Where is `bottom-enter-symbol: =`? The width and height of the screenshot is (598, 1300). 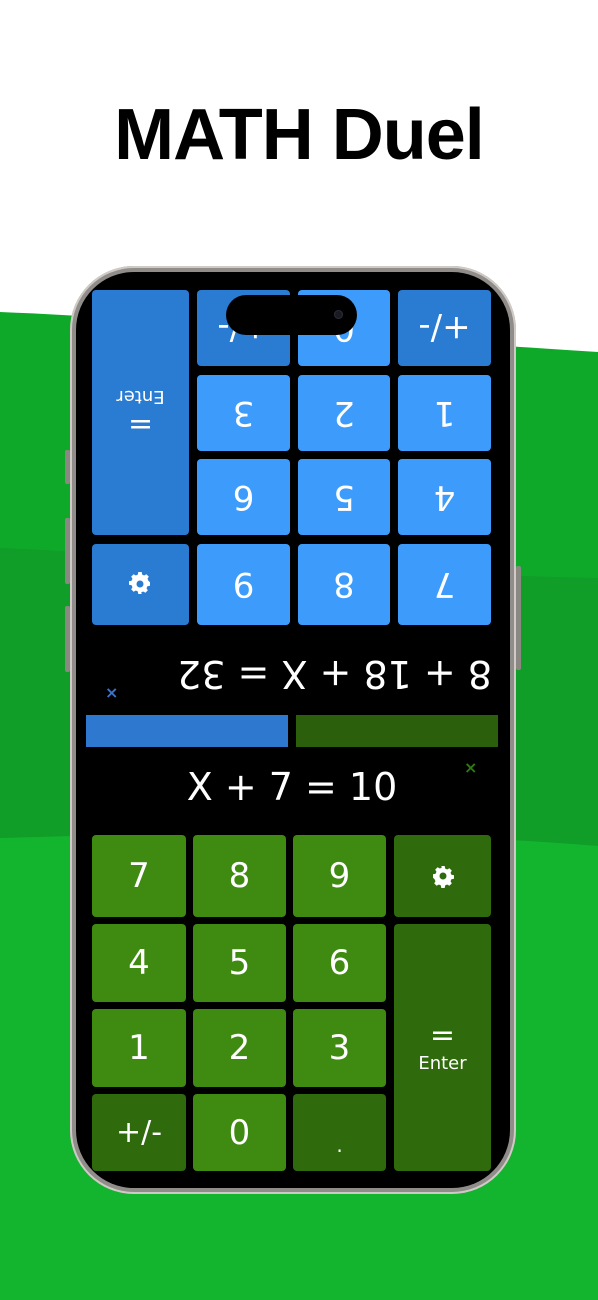
bottom-enter-symbol: = is located at coordinates (442, 1035).